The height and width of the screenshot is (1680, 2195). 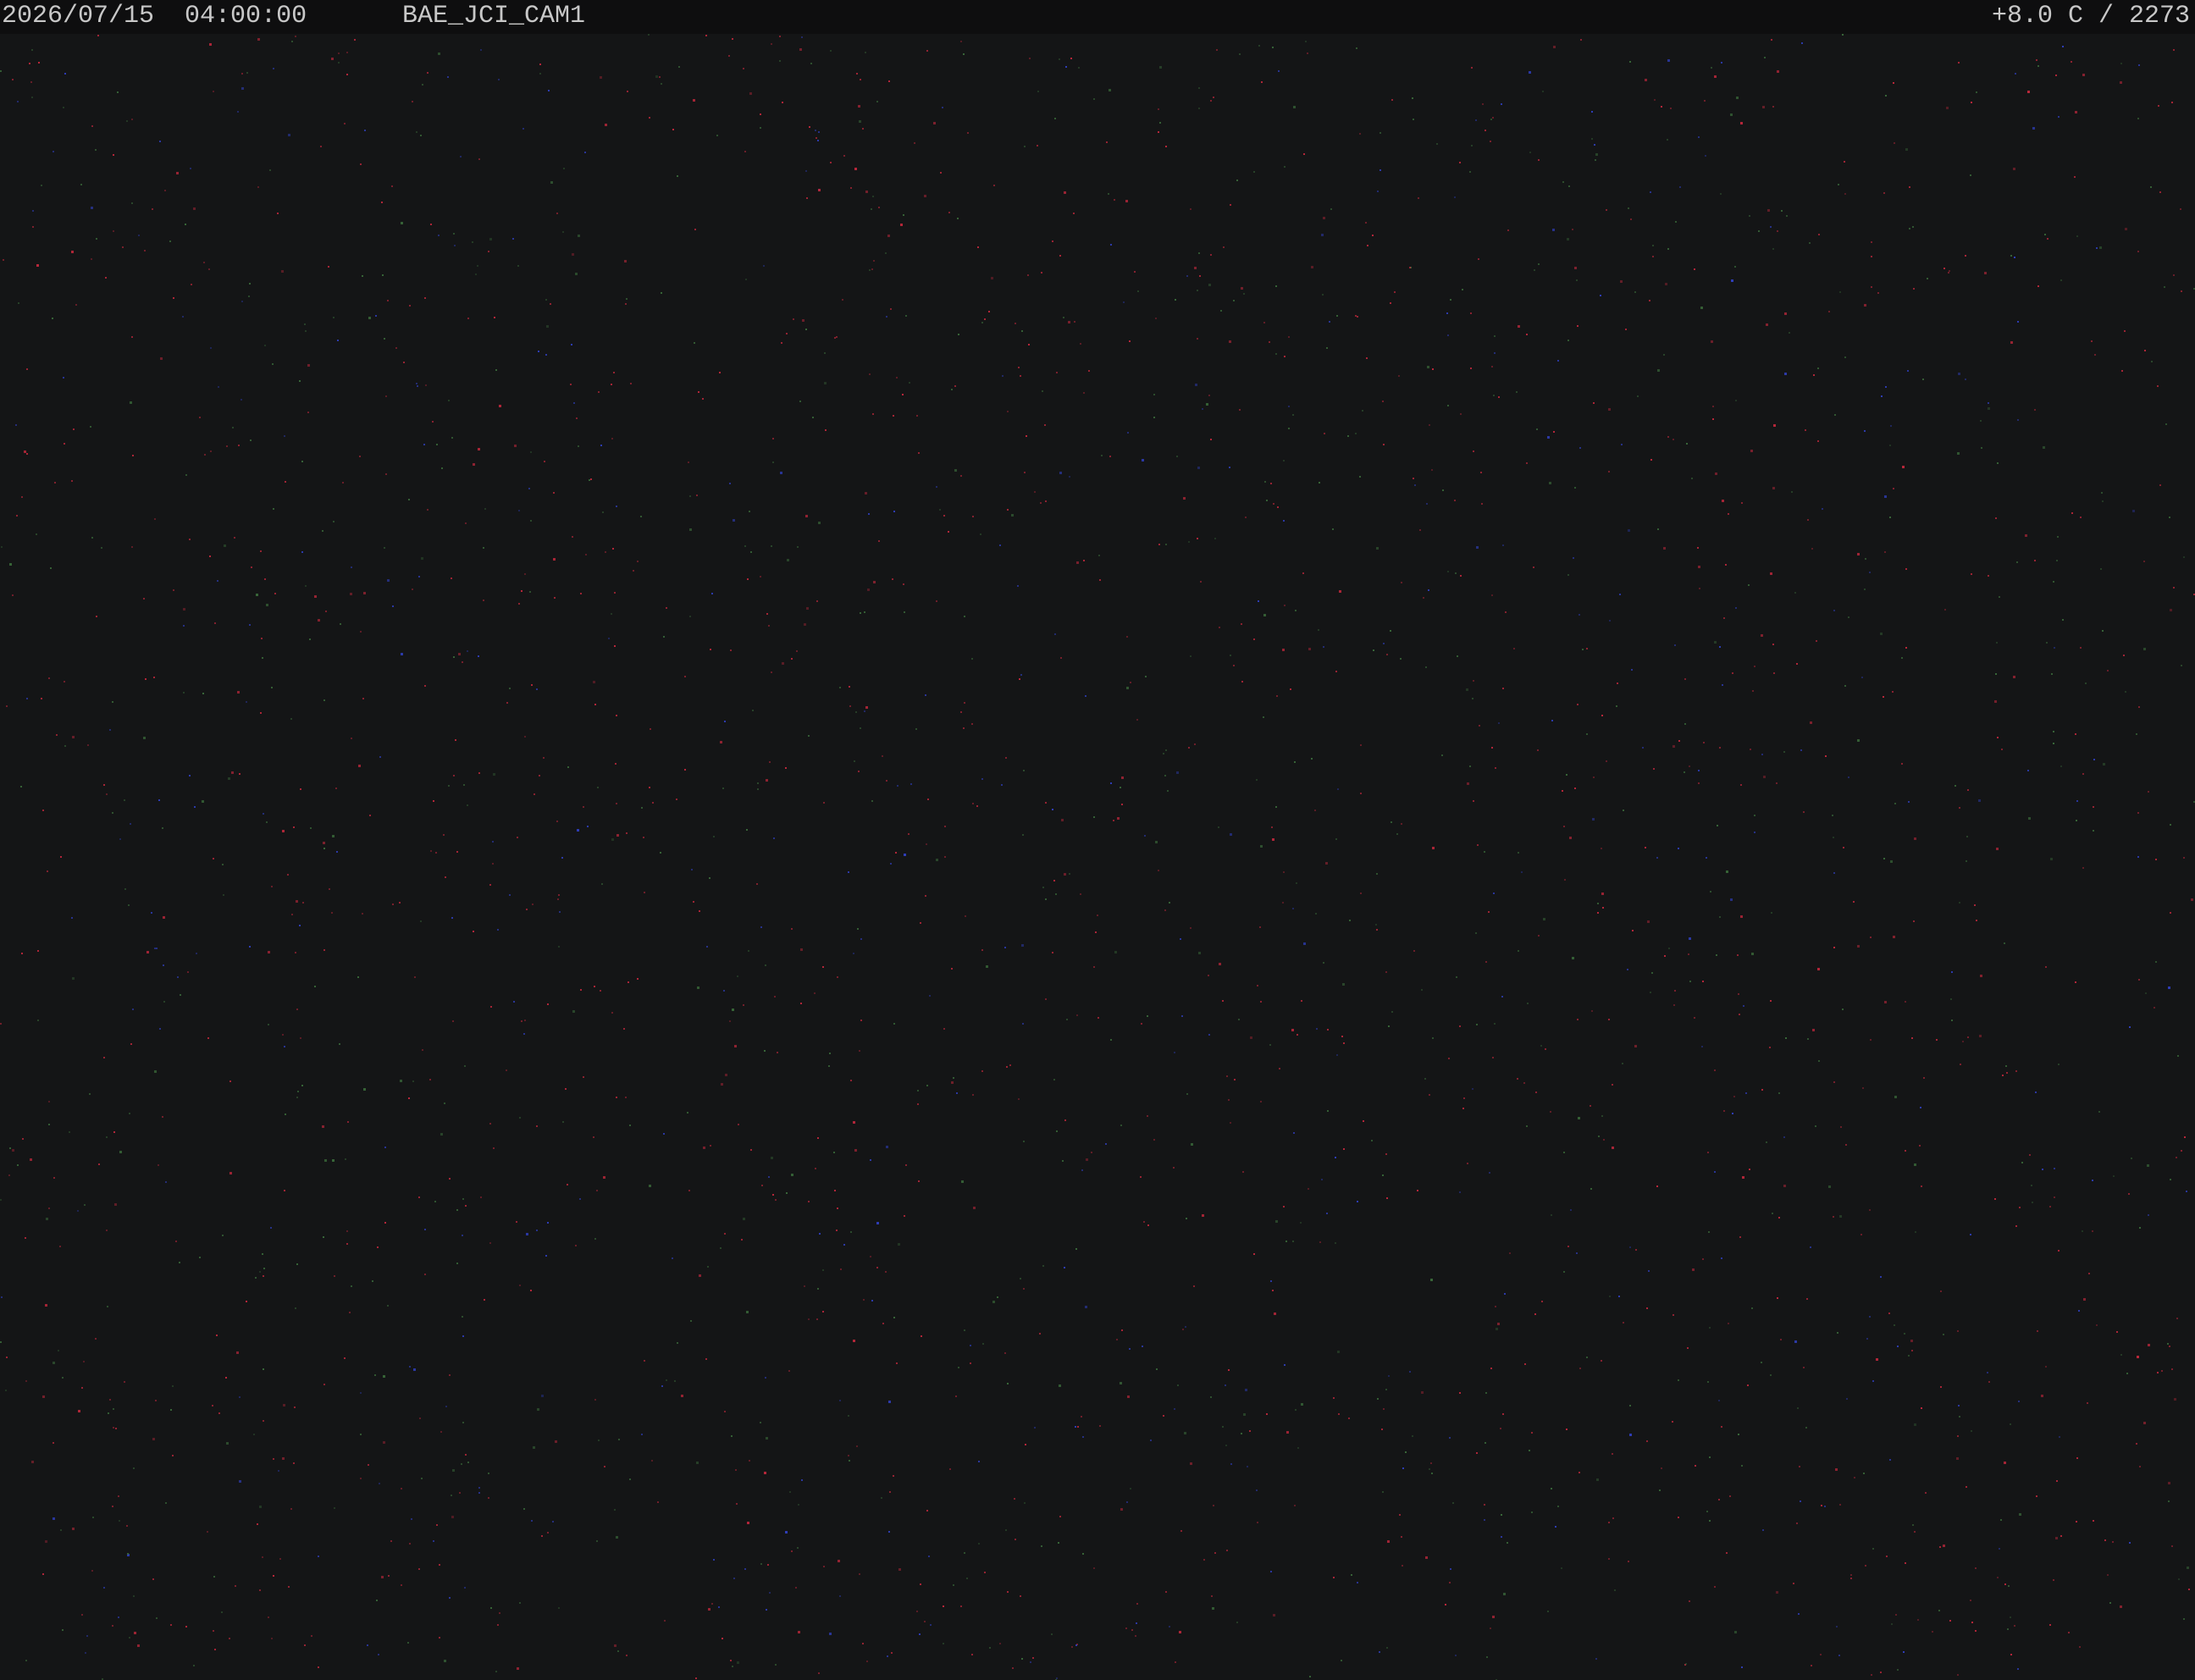 I want to click on overlay-time: 04:00:00, so click(x=246, y=16).